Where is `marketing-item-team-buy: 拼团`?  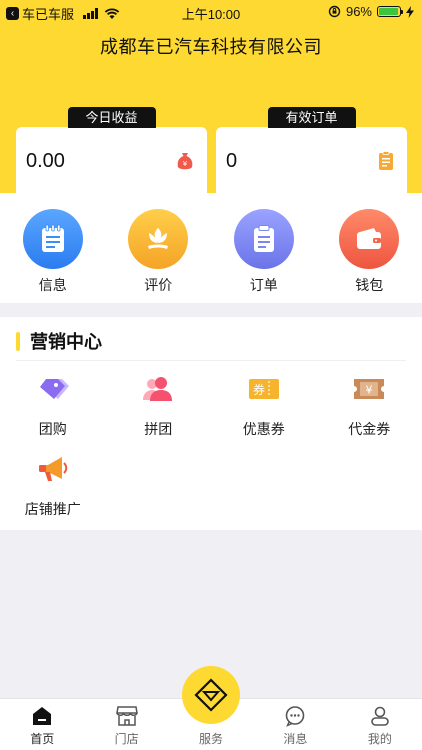 marketing-item-team-buy: 拼团 is located at coordinates (159, 407).